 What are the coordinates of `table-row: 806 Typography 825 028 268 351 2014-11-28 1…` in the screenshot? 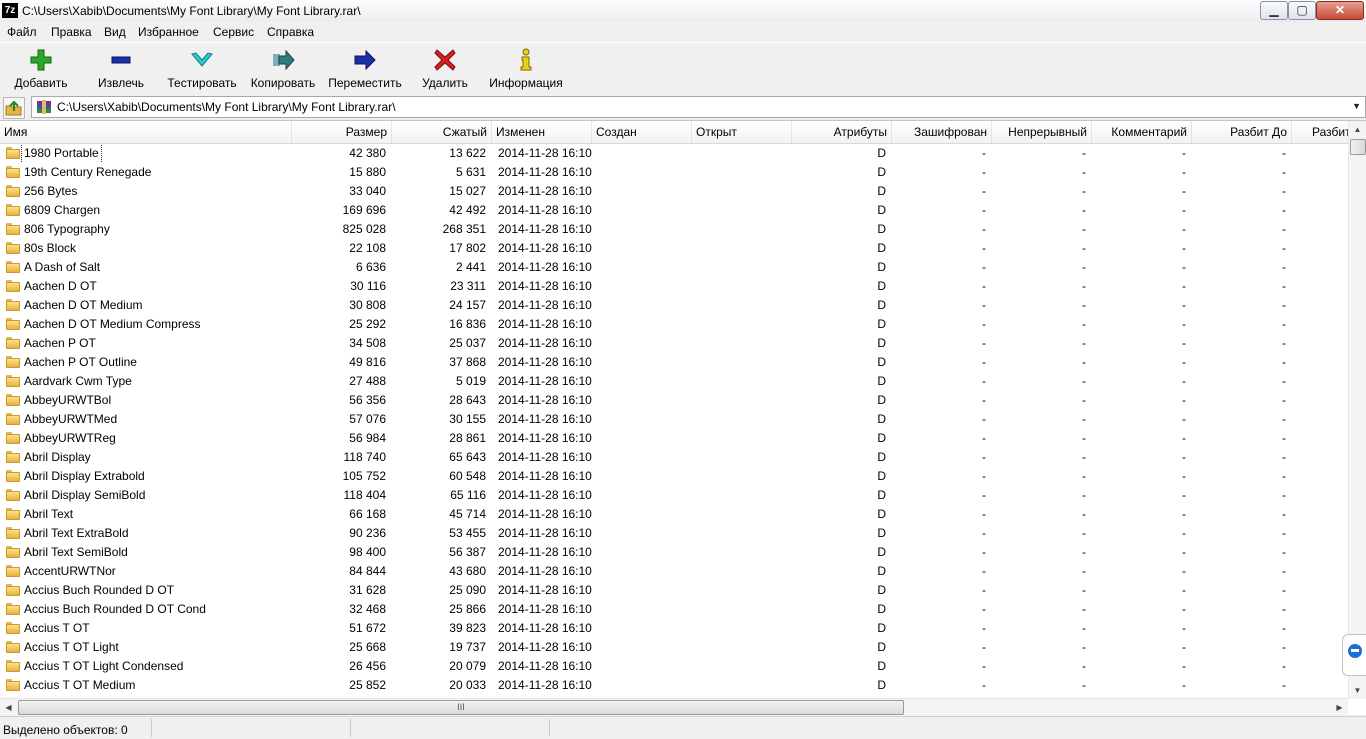 It's located at (674, 229).